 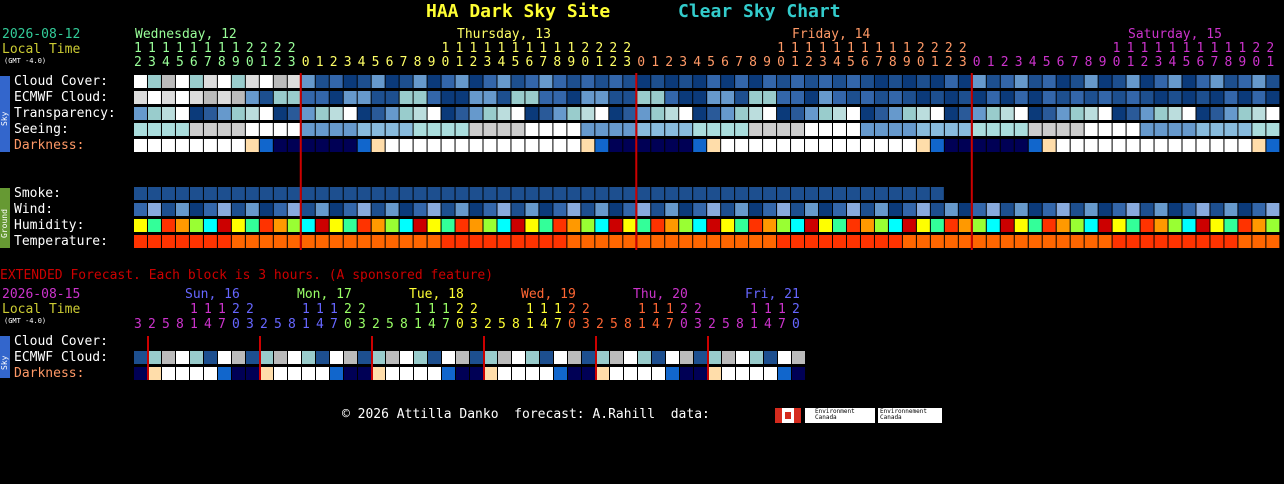 What do you see at coordinates (903, 414) in the screenshot?
I see `environnement-canada-text: Environnement Canada` at bounding box center [903, 414].